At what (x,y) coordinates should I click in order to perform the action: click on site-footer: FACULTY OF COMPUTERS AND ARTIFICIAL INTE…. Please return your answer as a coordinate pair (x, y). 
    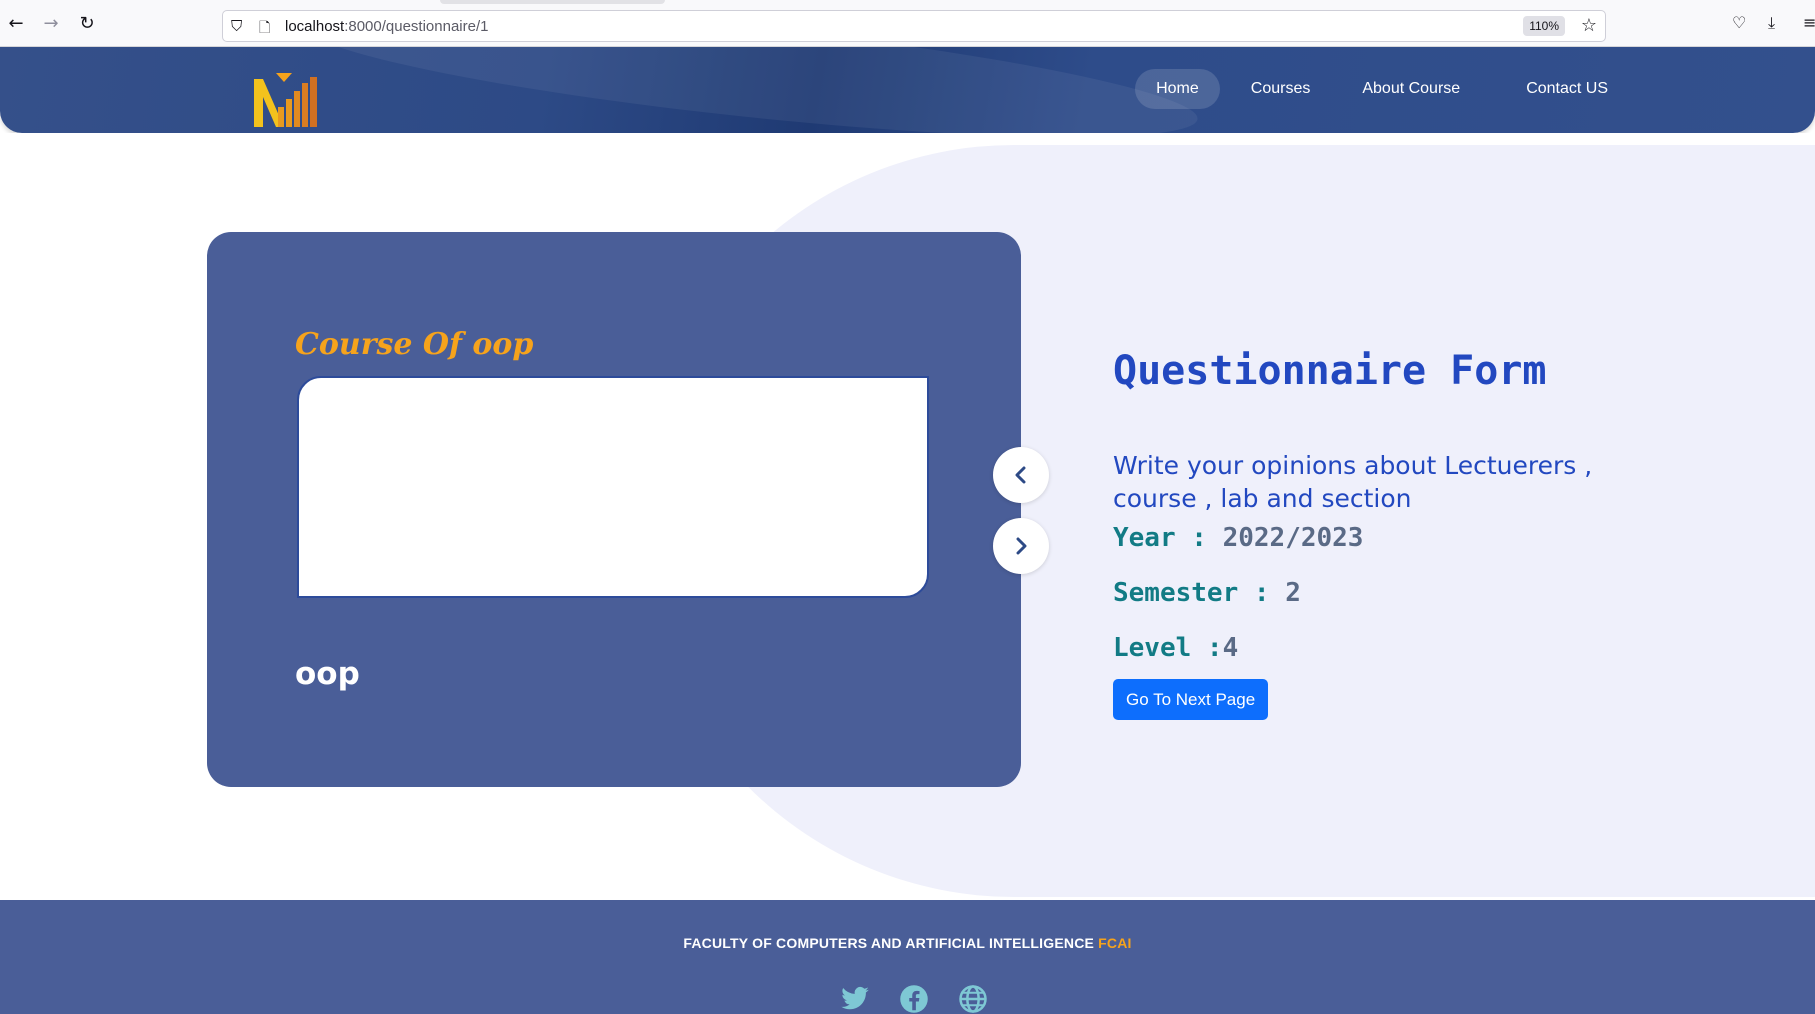
    Looking at the image, I should click on (907, 957).